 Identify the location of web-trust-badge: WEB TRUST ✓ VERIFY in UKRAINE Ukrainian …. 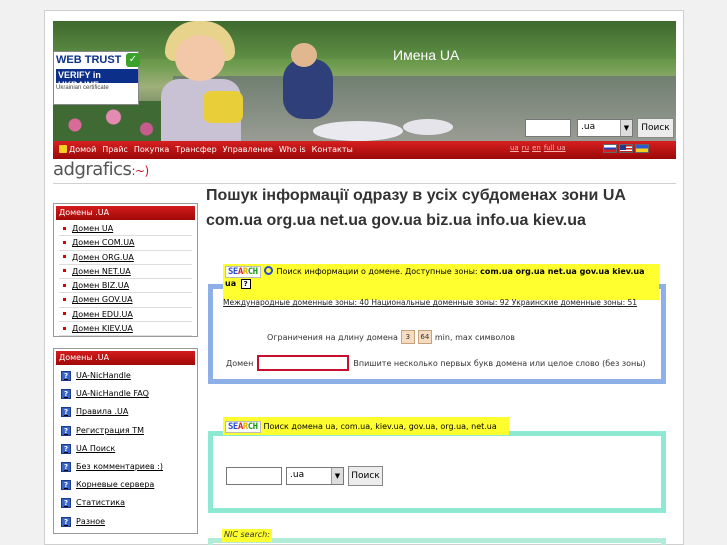
(96, 78).